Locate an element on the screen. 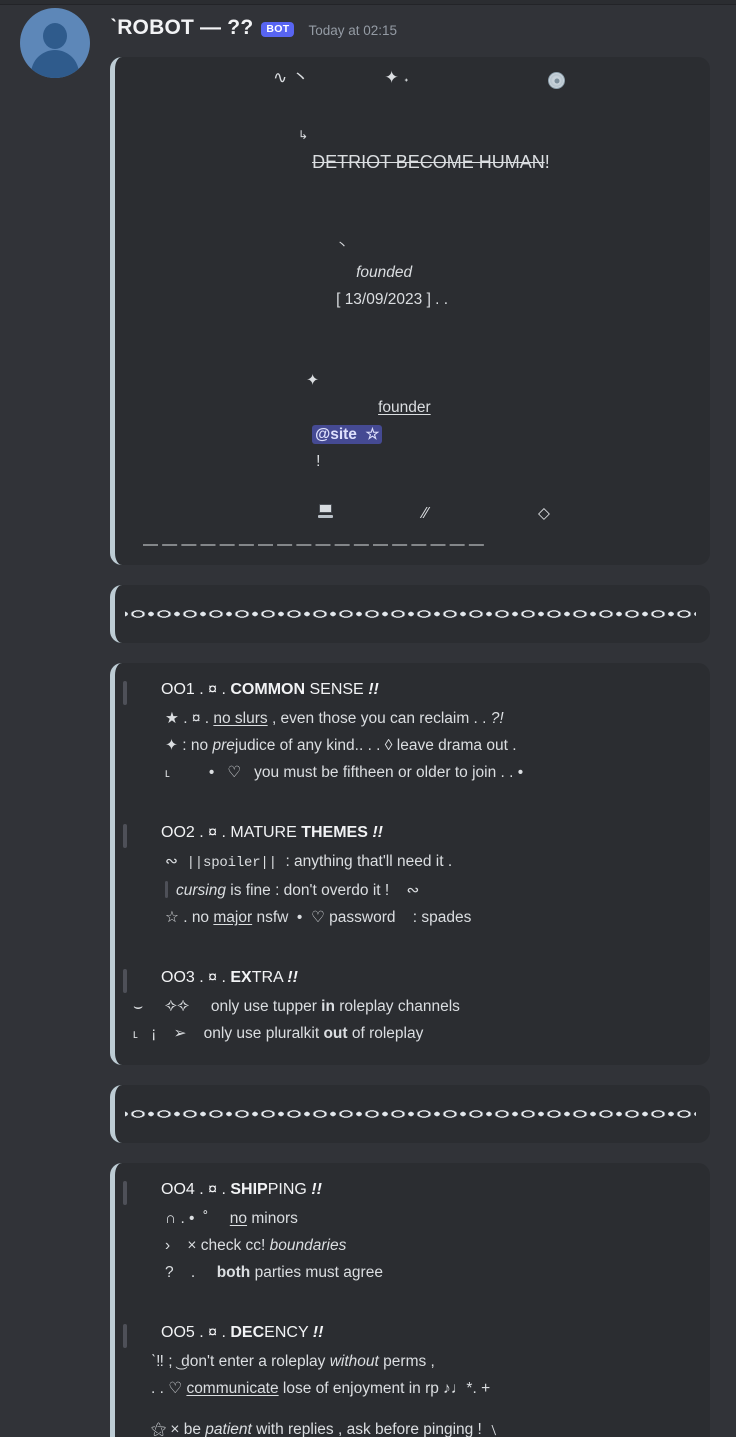 This screenshot has width=736, height=1437. rule-002-number: OO2 is located at coordinates (178, 832).